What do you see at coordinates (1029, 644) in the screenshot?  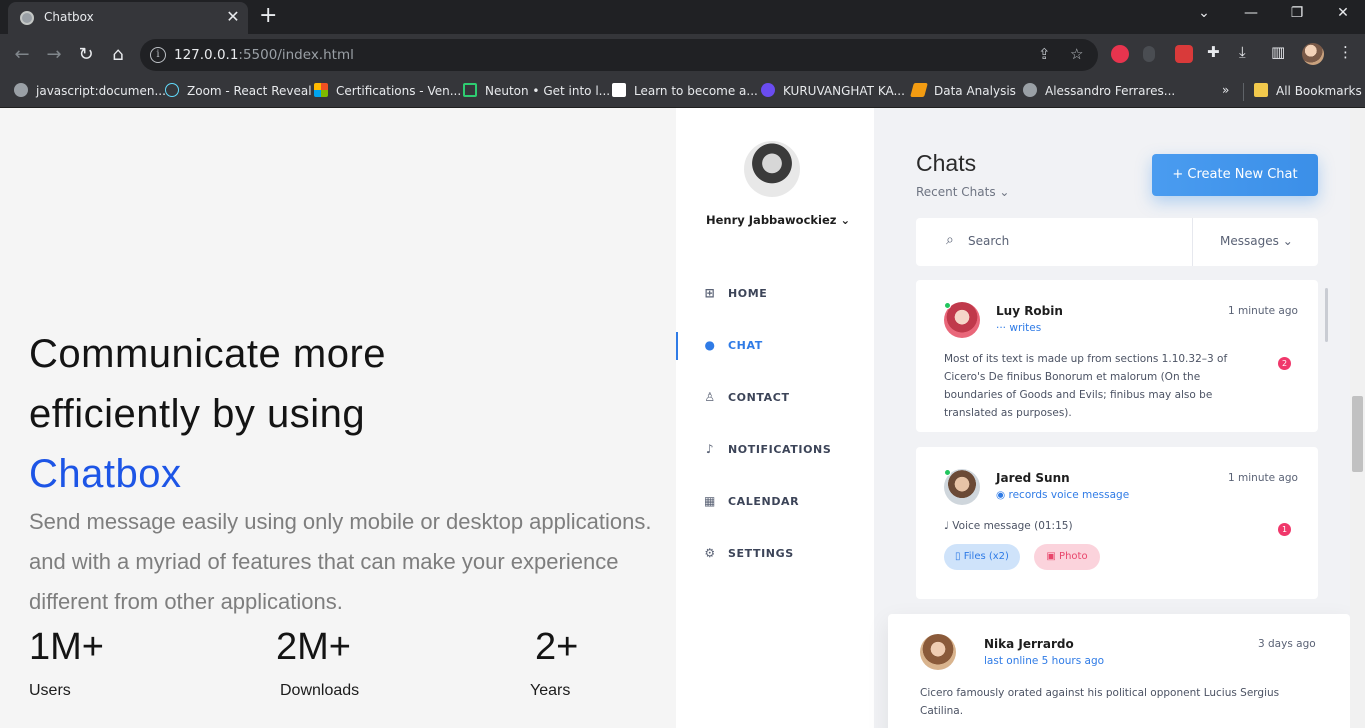 I see `chat-name: Nika Jerrardo` at bounding box center [1029, 644].